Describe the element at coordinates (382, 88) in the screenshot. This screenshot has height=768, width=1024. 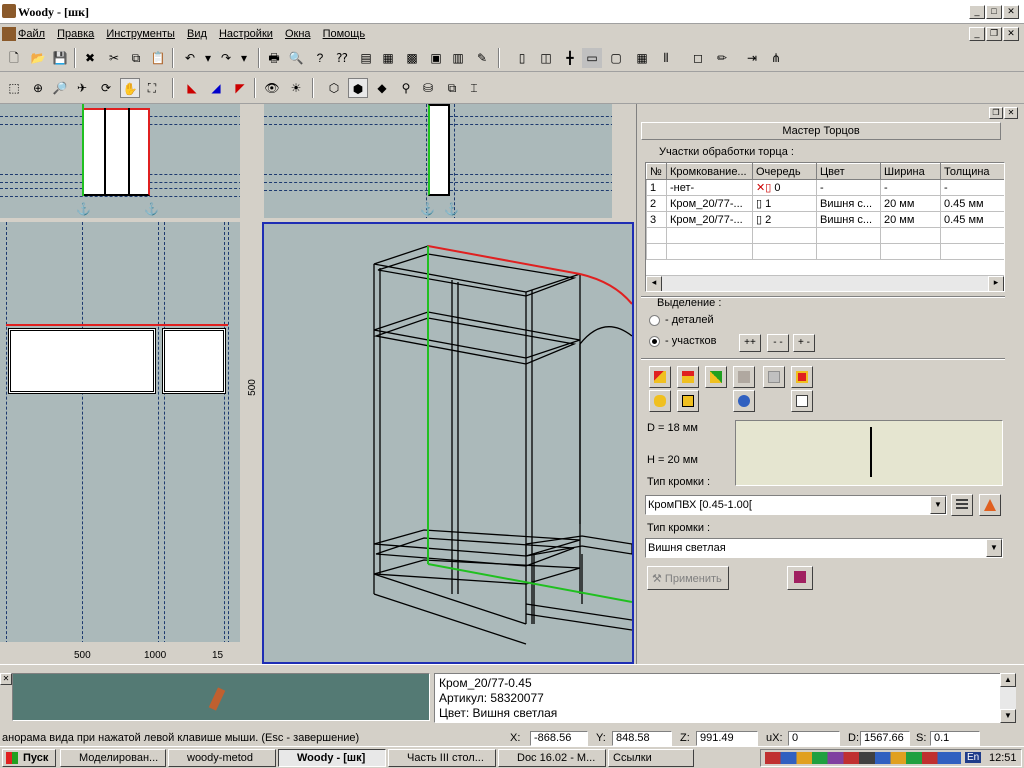
I see `shaded-icon: ◆` at that location.